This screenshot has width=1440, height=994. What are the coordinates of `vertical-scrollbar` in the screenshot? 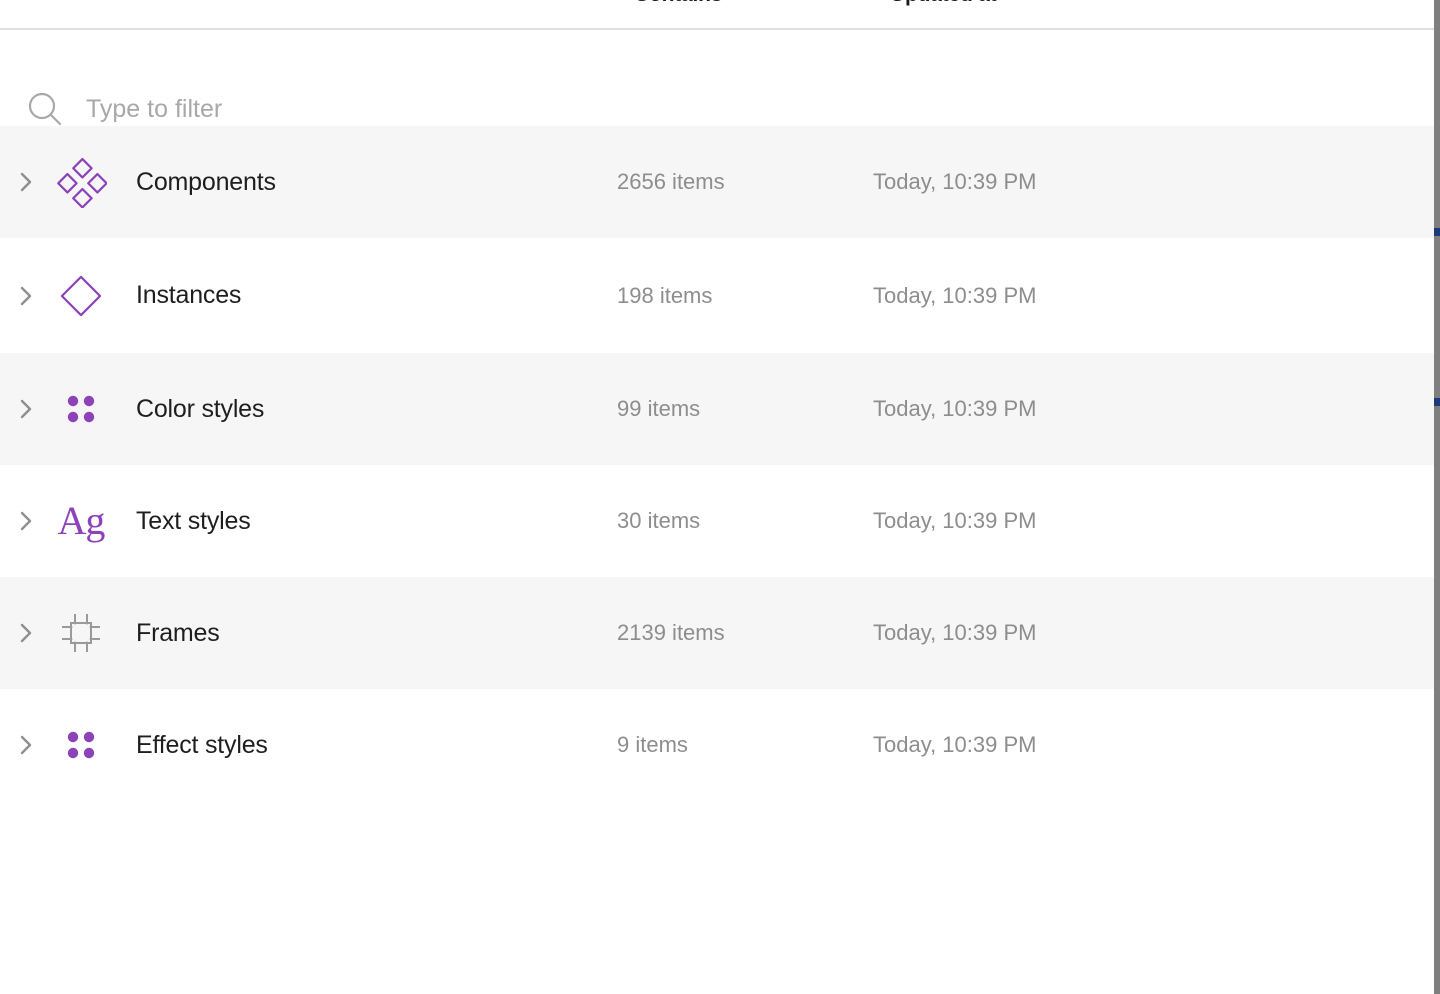 It's located at (1437, 497).